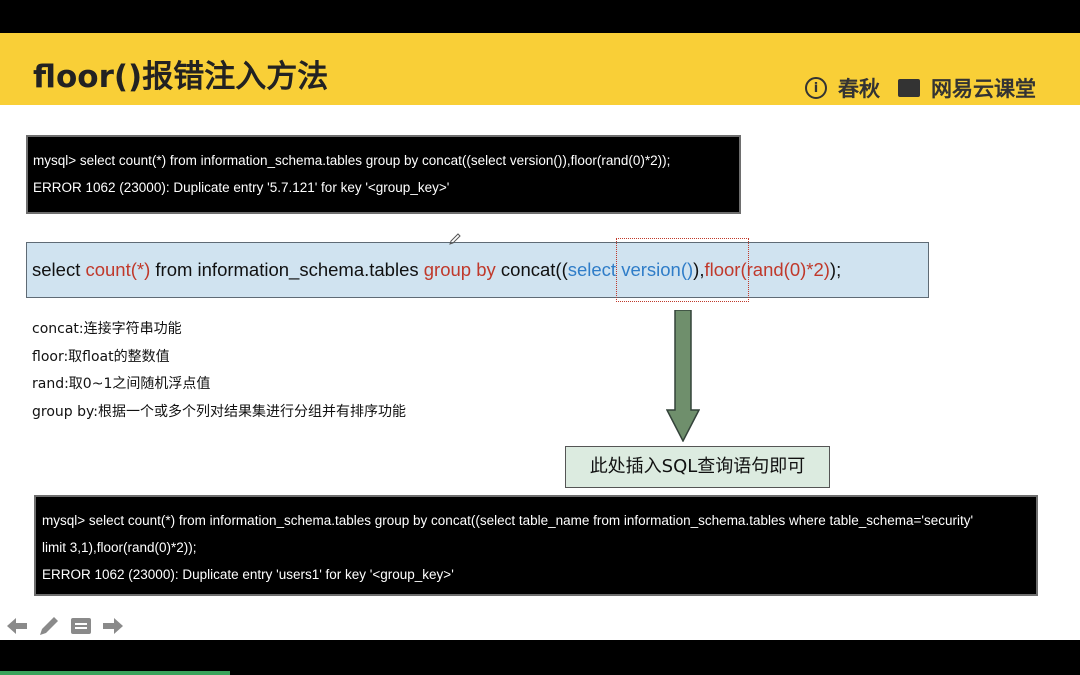  Describe the element at coordinates (455, 239) in the screenshot. I see `pencil-cursor-icon` at that location.